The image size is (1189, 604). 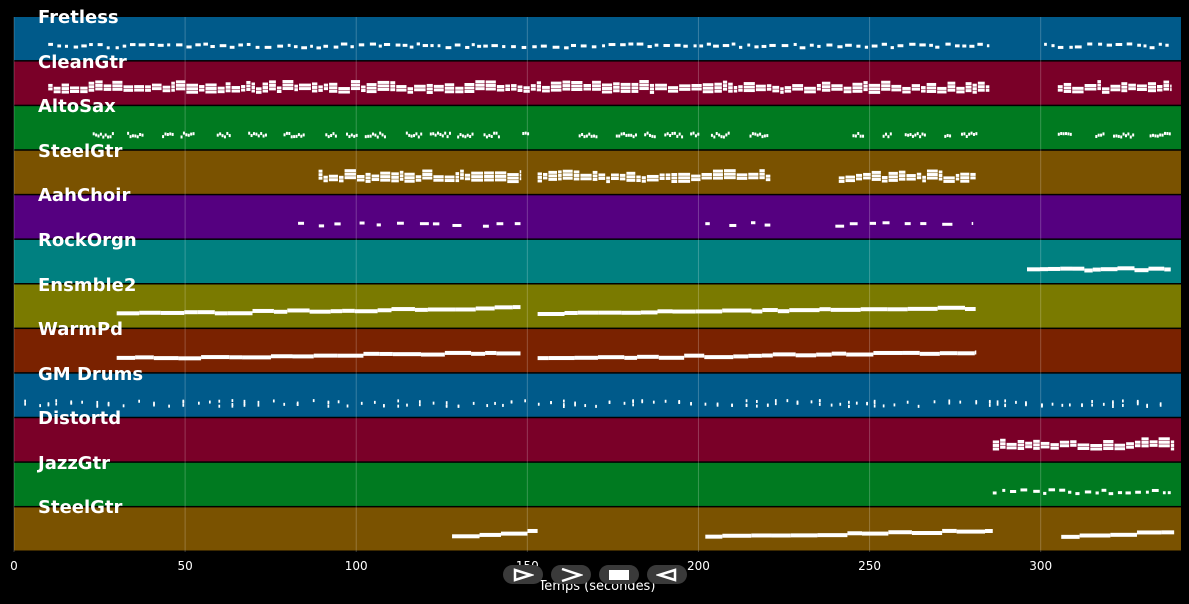 I want to click on back-button, so click(x=667, y=574).